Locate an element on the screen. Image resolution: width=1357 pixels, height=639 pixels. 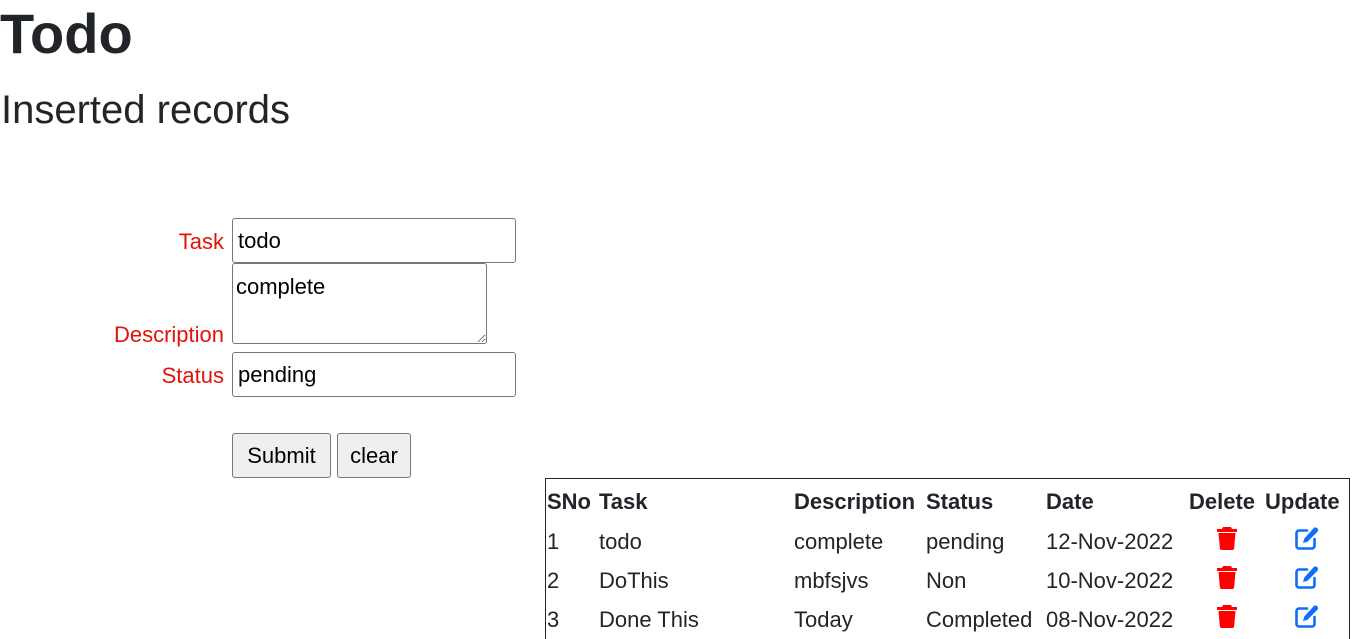
cell-date: 08-Nov-2022 is located at coordinates (1110, 619).